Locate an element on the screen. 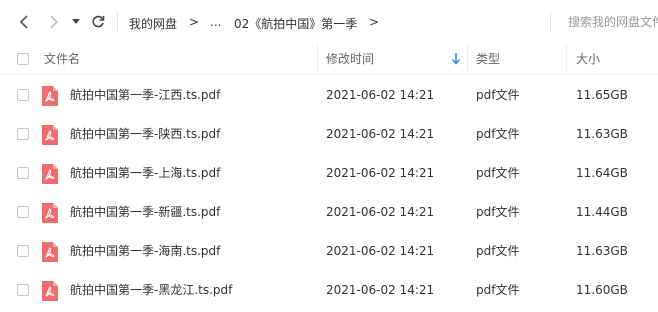  chevron-right-icon is located at coordinates (54, 22).